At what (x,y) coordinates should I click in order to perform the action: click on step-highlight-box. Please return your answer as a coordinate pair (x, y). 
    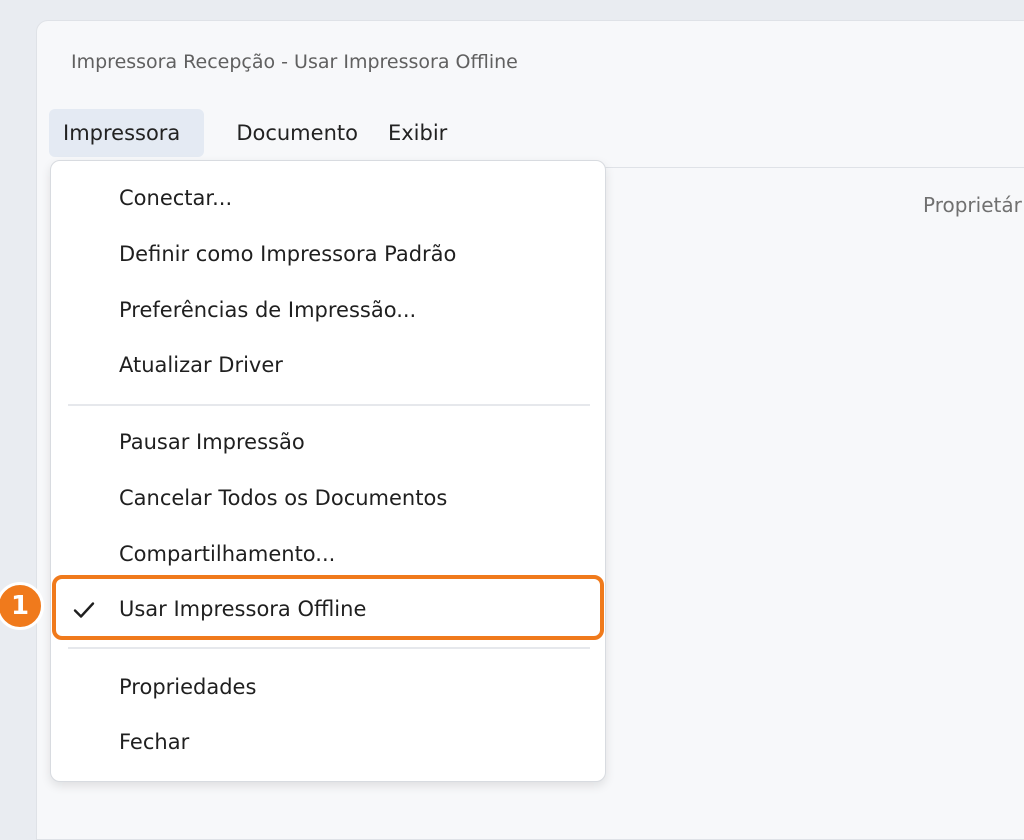
    Looking at the image, I should click on (328, 607).